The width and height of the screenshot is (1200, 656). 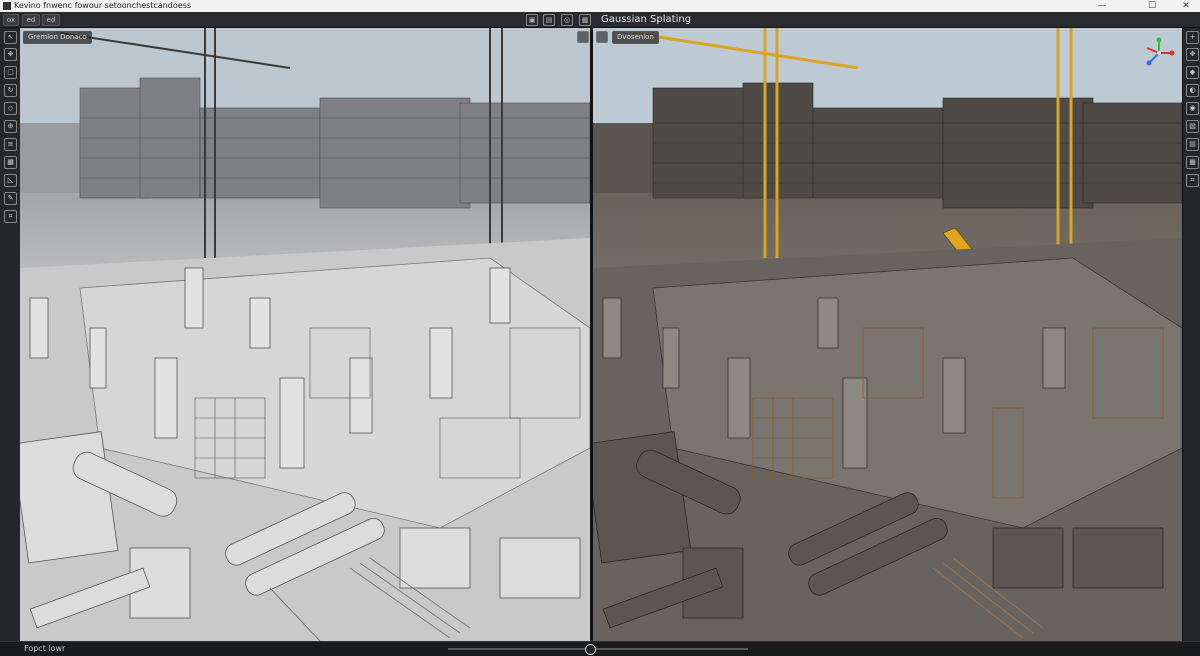 What do you see at coordinates (635, 37) in the screenshot?
I see `viewport-right-label: Dvosenlon` at bounding box center [635, 37].